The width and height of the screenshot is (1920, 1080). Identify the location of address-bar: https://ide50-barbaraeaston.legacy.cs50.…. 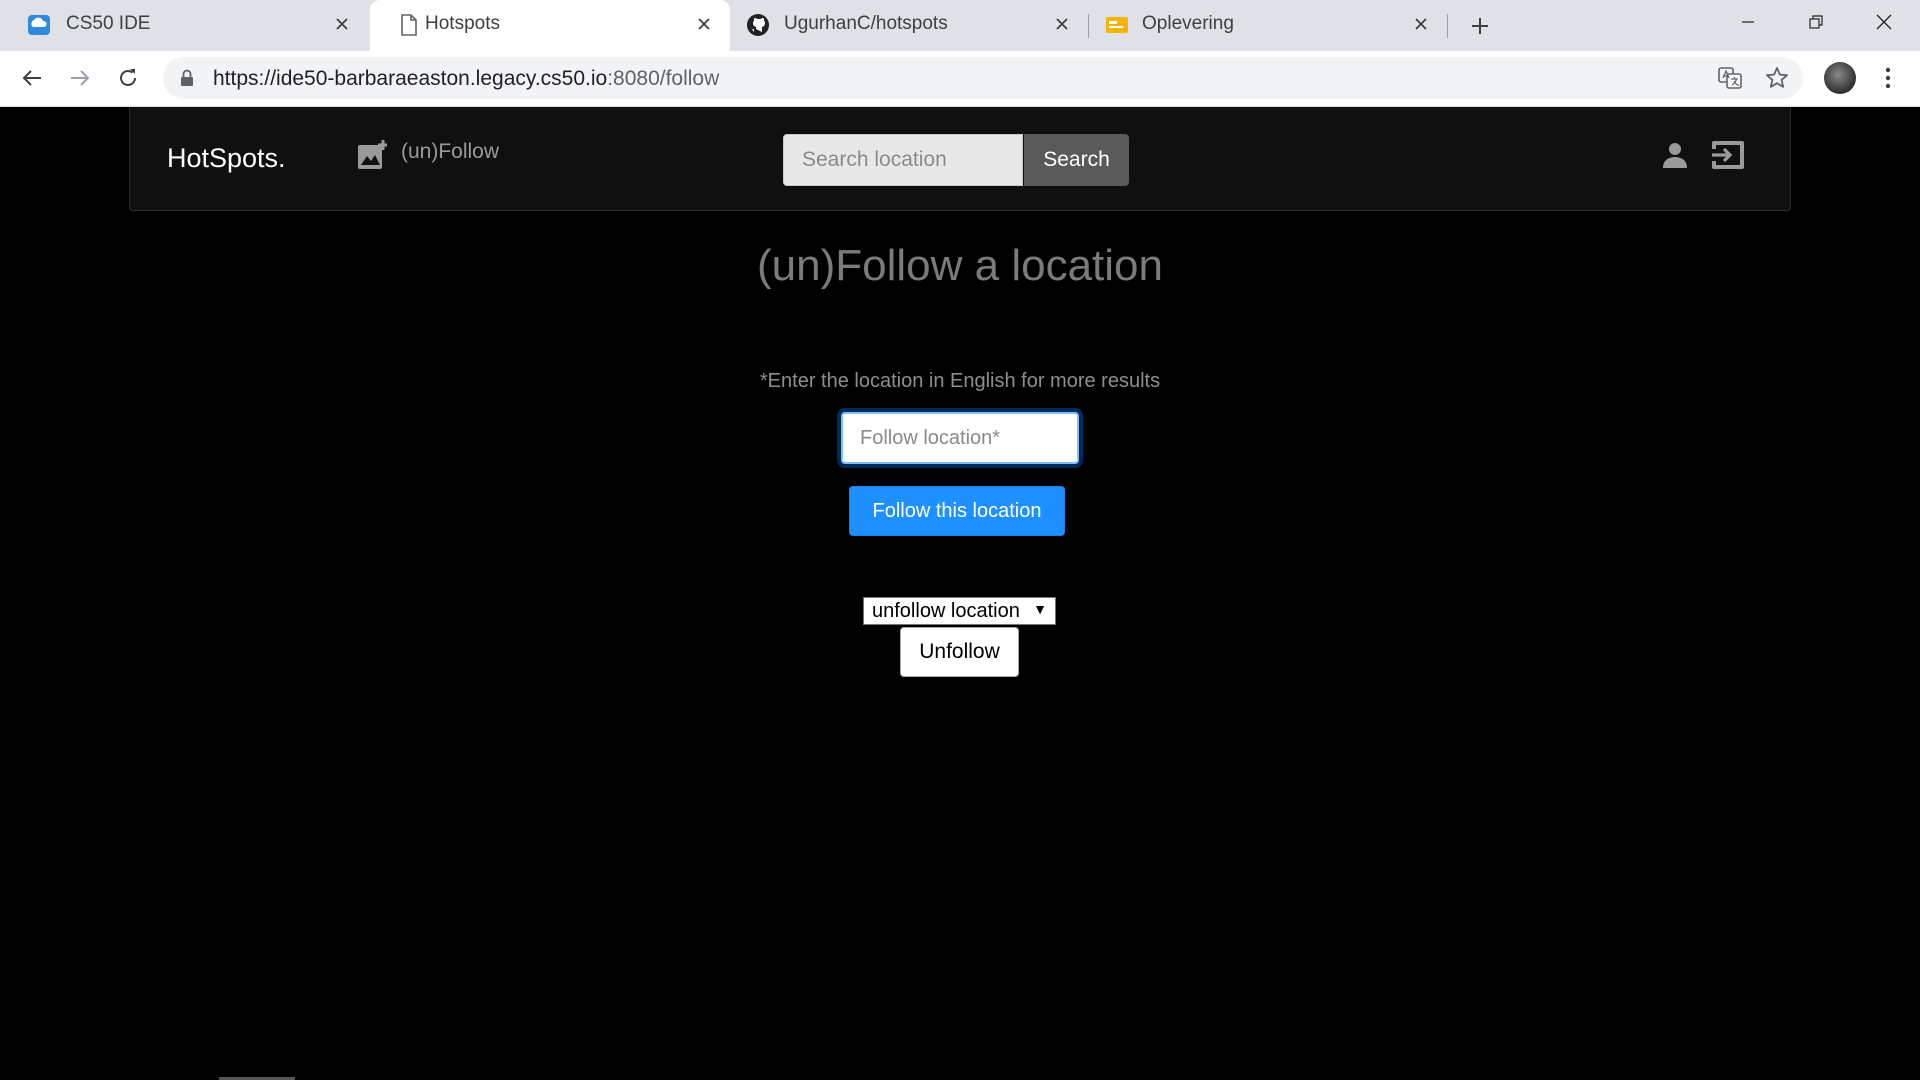
(983, 78).